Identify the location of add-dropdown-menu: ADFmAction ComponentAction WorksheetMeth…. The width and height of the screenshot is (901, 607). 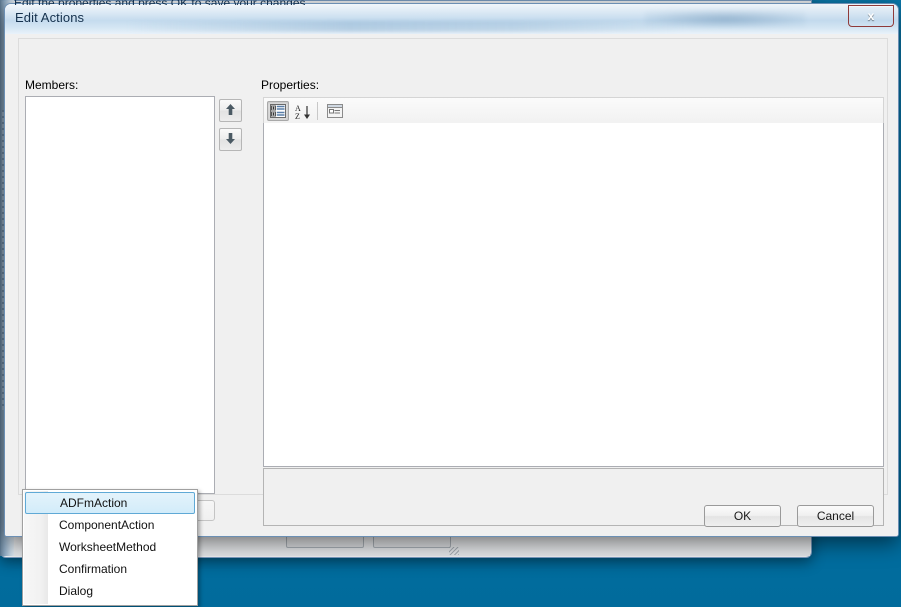
(110, 547).